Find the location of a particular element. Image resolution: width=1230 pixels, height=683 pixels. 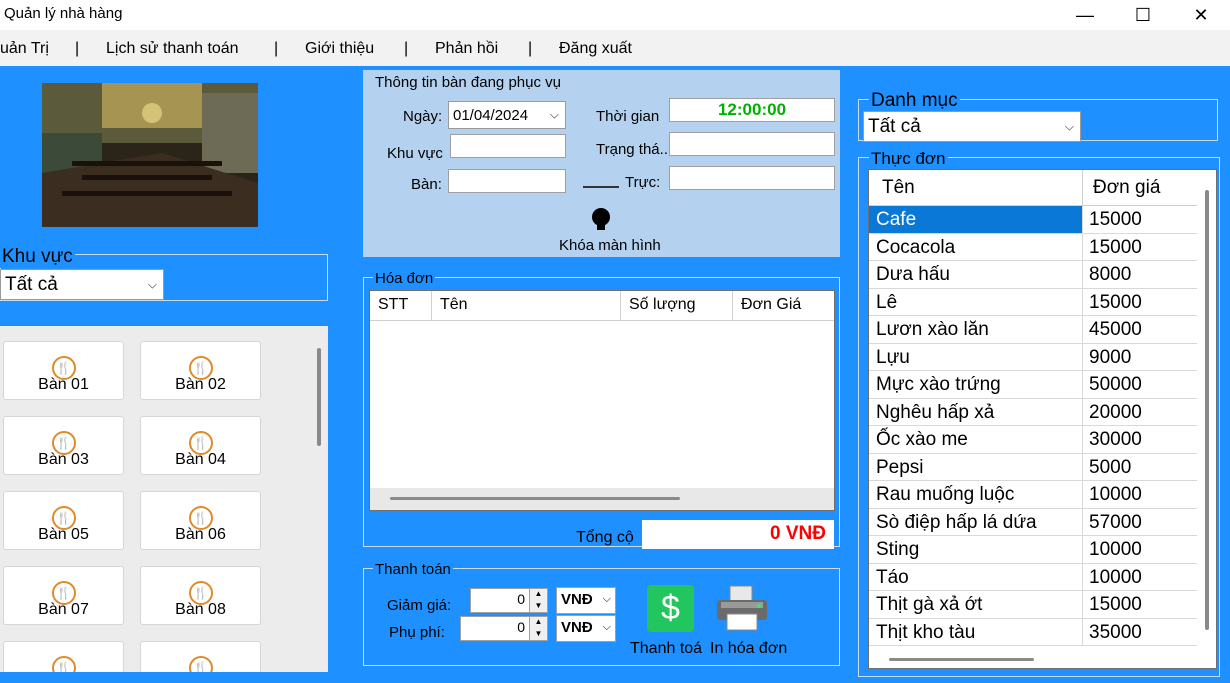

food-menu-row: Cocacola 15000 is located at coordinates (1033, 247).